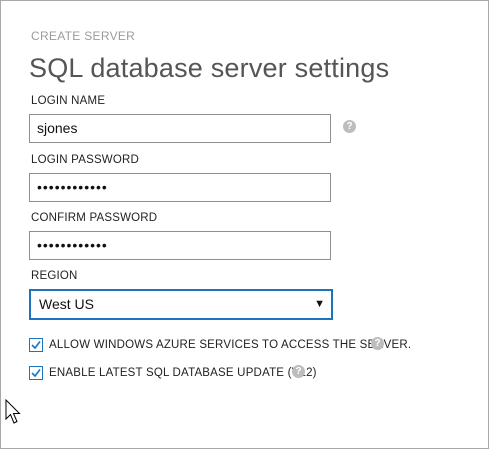 Image resolution: width=489 pixels, height=449 pixels. Describe the element at coordinates (377, 343) in the screenshot. I see `allow-azure-help-icon: ?` at that location.